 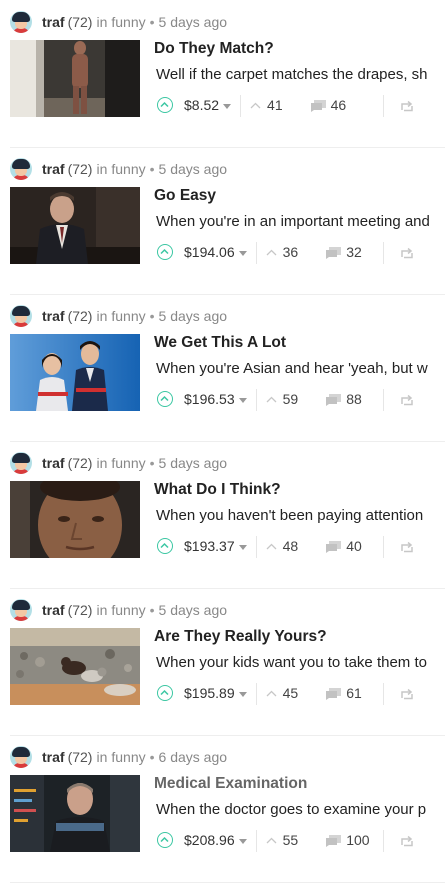 I want to click on post-description: When you're in an important meeting and, so click(x=300, y=221).